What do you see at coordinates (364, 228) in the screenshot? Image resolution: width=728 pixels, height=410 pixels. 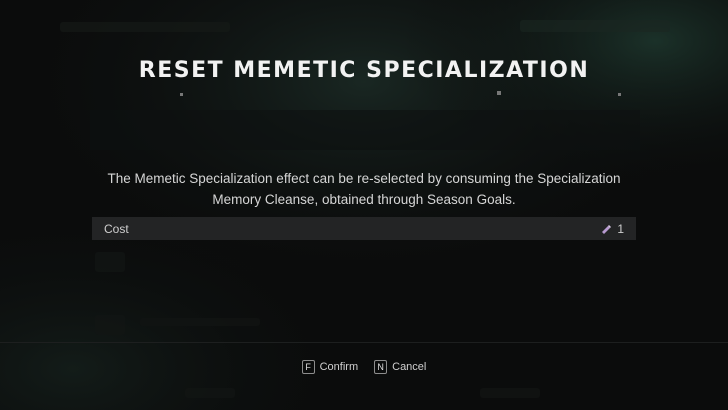 I see `cost-row: Cost 1` at bounding box center [364, 228].